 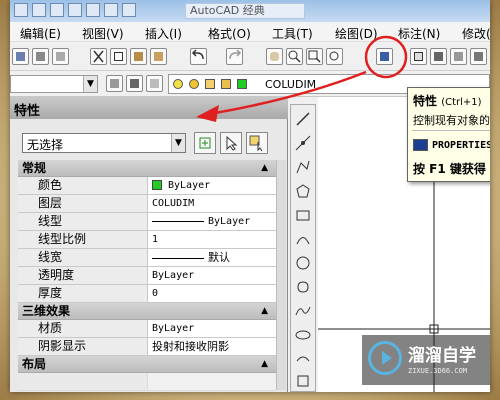 I want to click on property-value: 1, so click(x=155, y=239).